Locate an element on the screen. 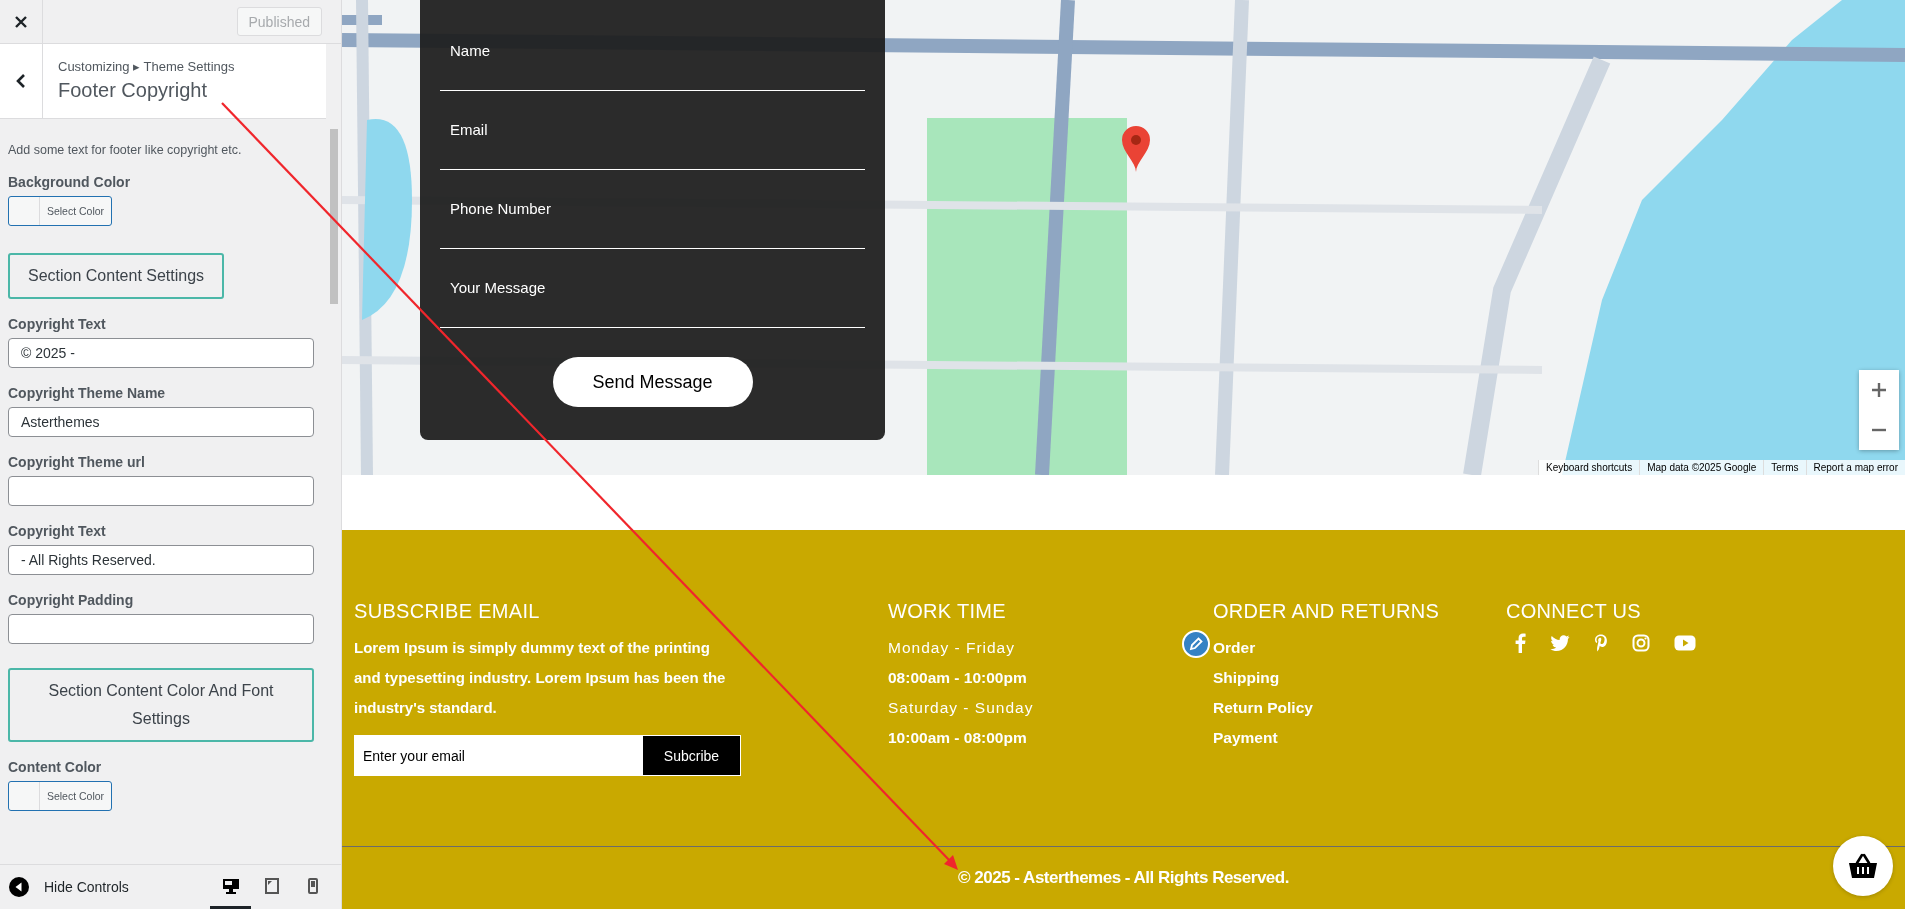  text-field: - All Rights Reserved. is located at coordinates (161, 560).